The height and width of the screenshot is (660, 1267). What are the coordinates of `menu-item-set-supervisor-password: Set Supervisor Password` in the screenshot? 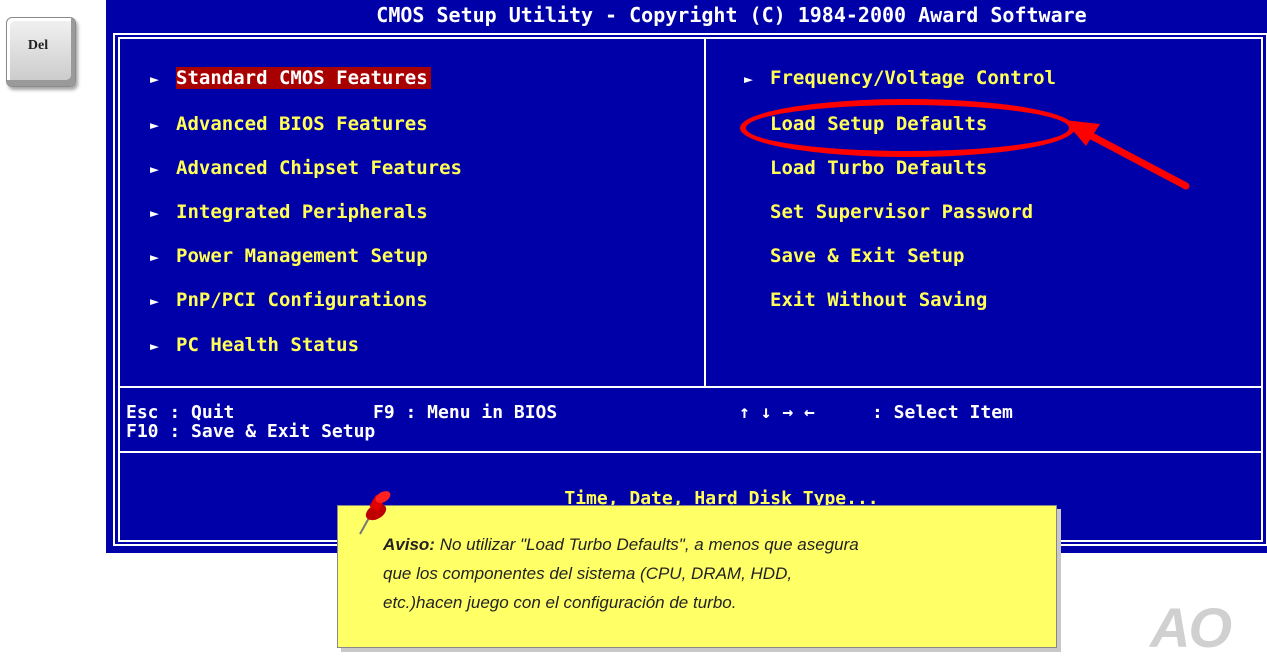 It's located at (901, 212).